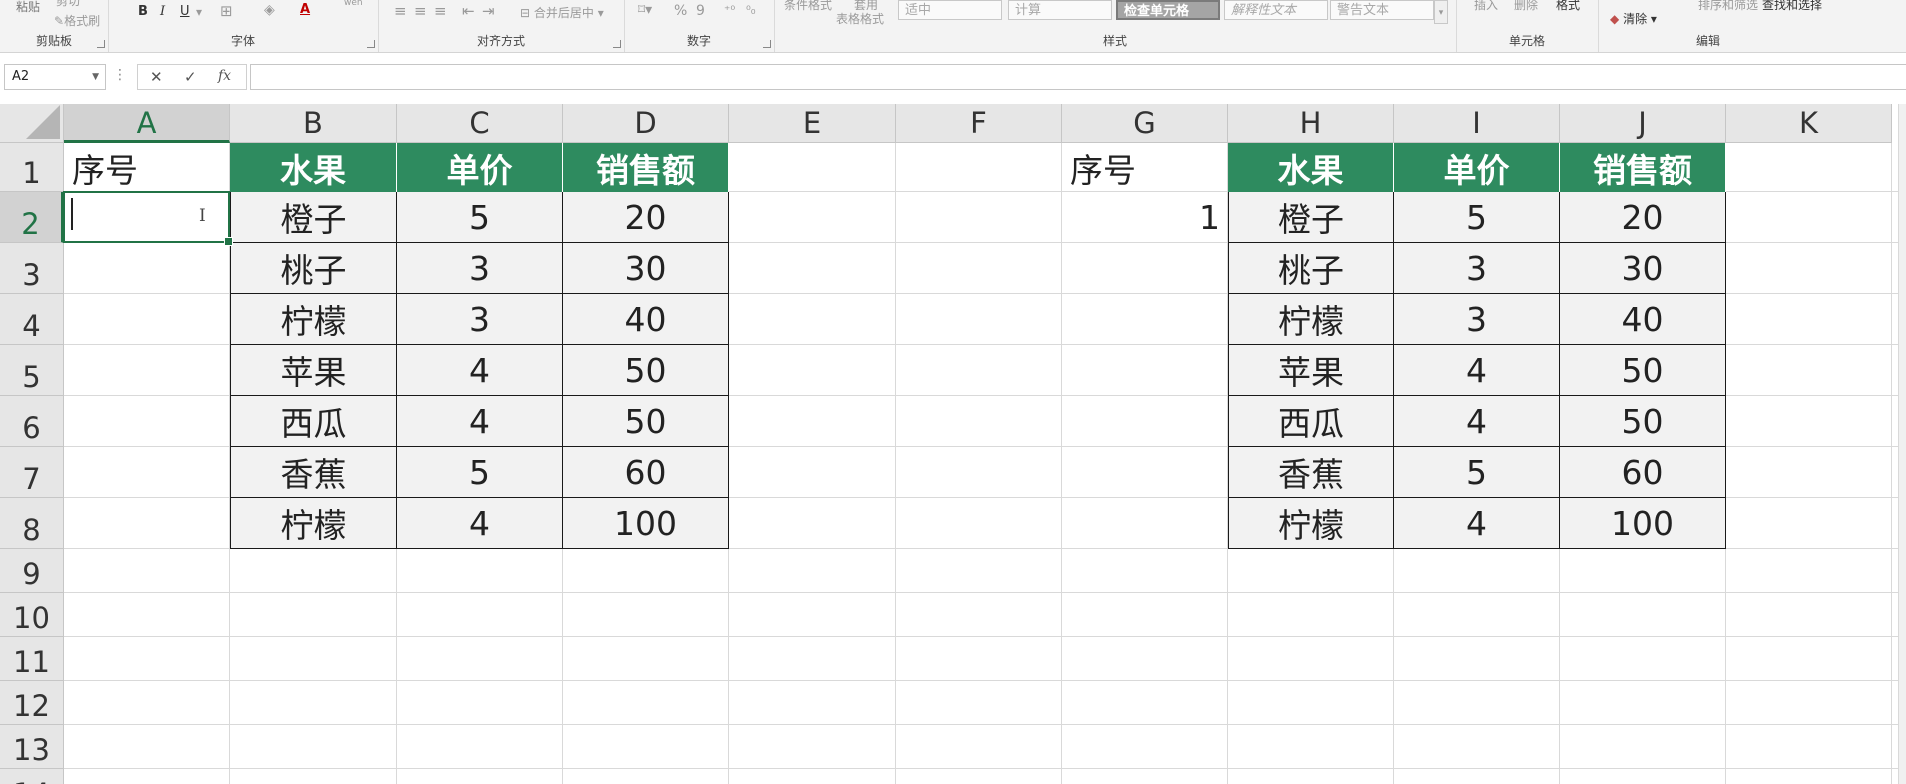 The image size is (1906, 784). I want to click on row-header-1: 1, so click(32, 167).